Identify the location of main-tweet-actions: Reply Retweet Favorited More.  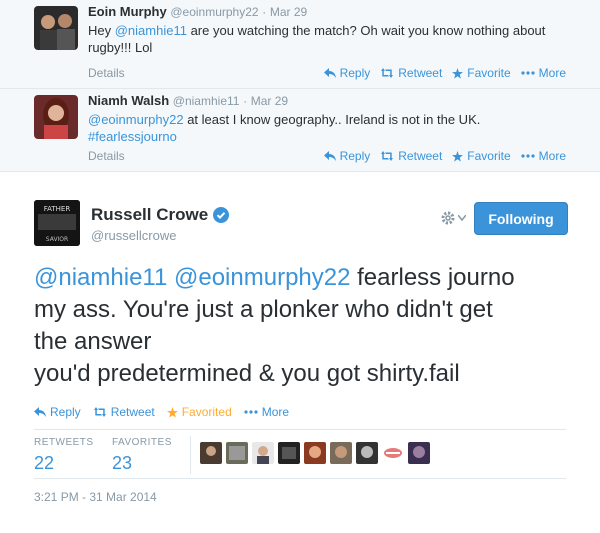
(161, 412).